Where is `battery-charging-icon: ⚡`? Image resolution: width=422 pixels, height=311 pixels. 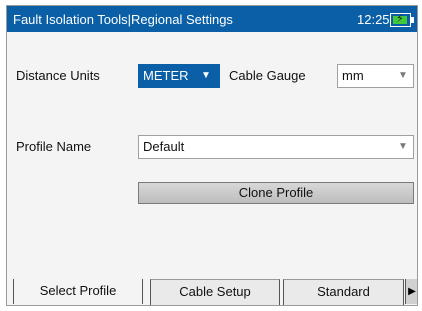
battery-charging-icon: ⚡ is located at coordinates (402, 20).